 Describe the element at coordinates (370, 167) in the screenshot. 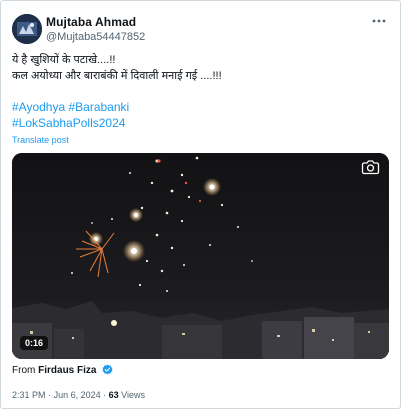

I see `camera-icon` at that location.